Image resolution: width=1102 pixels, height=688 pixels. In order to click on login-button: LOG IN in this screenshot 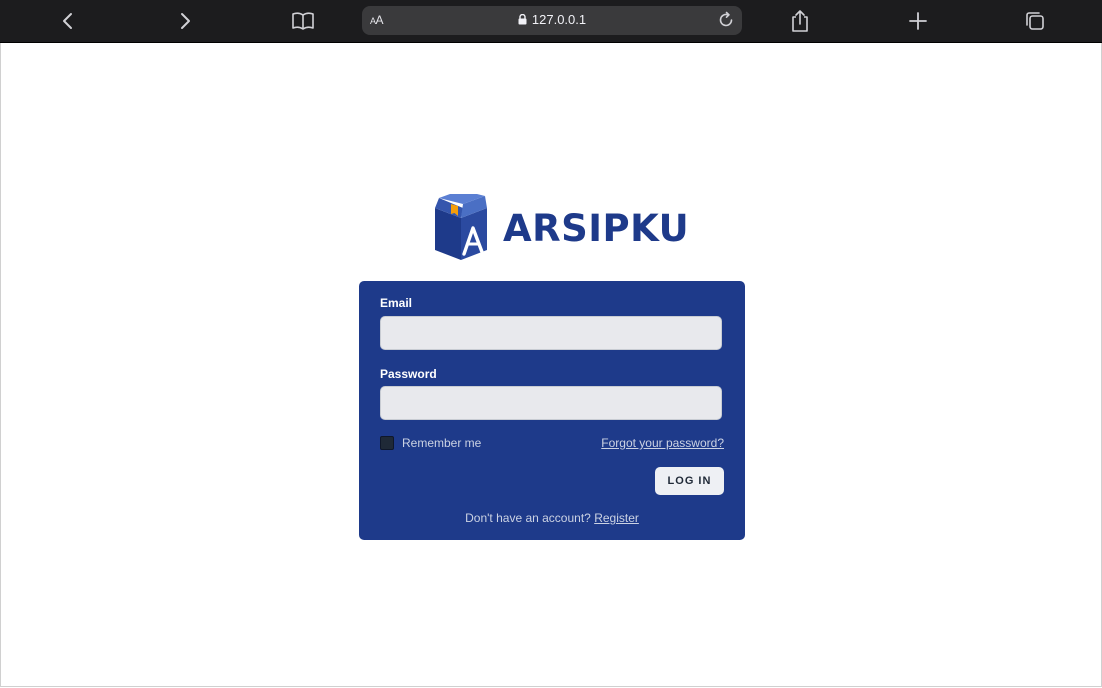, I will do `click(689, 481)`.